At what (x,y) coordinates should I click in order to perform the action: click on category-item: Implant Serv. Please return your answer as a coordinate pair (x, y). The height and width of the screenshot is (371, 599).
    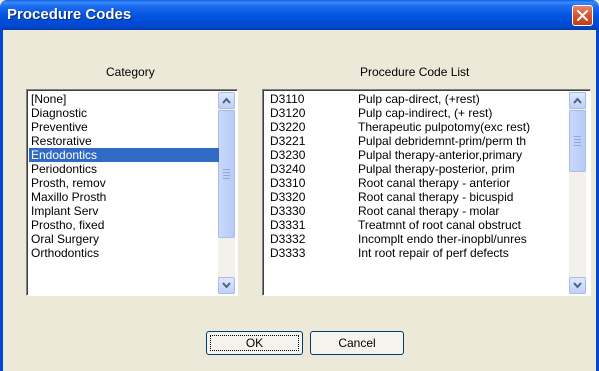
    Looking at the image, I should click on (124, 211).